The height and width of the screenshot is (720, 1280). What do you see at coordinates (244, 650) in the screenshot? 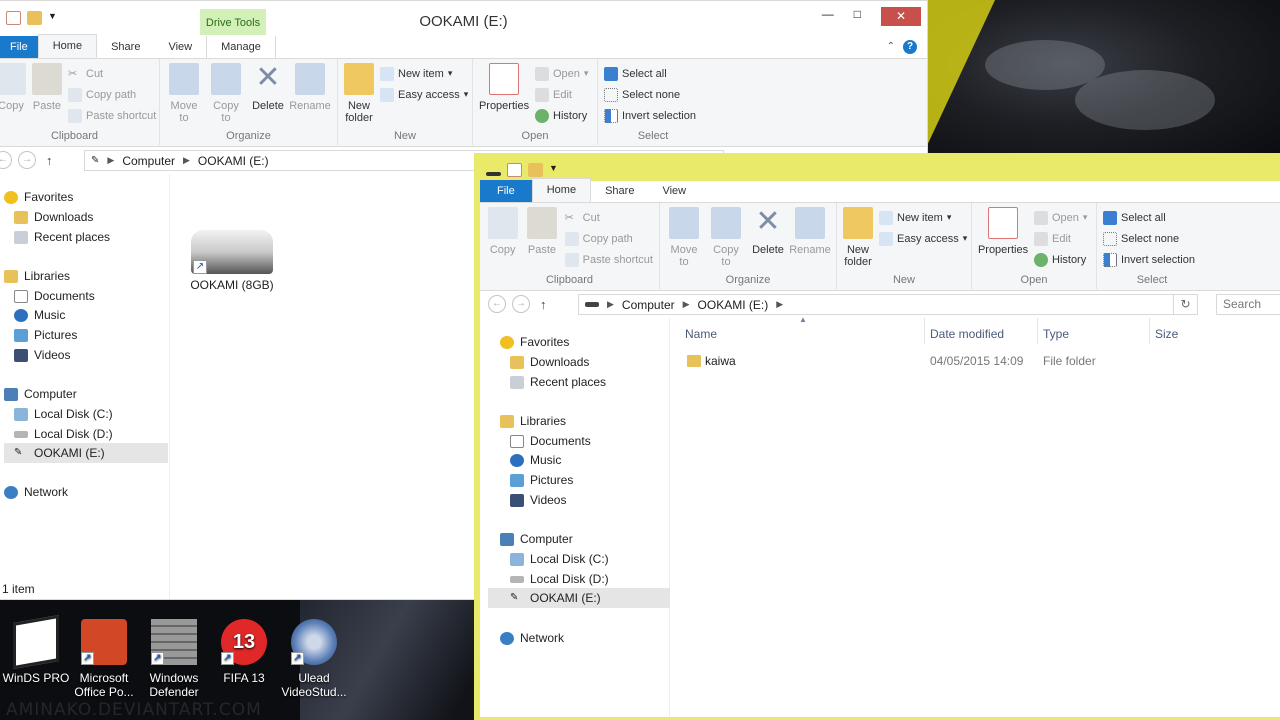
I see `desktop-icon-fifa: 13 ↗ FIFA 13` at bounding box center [244, 650].